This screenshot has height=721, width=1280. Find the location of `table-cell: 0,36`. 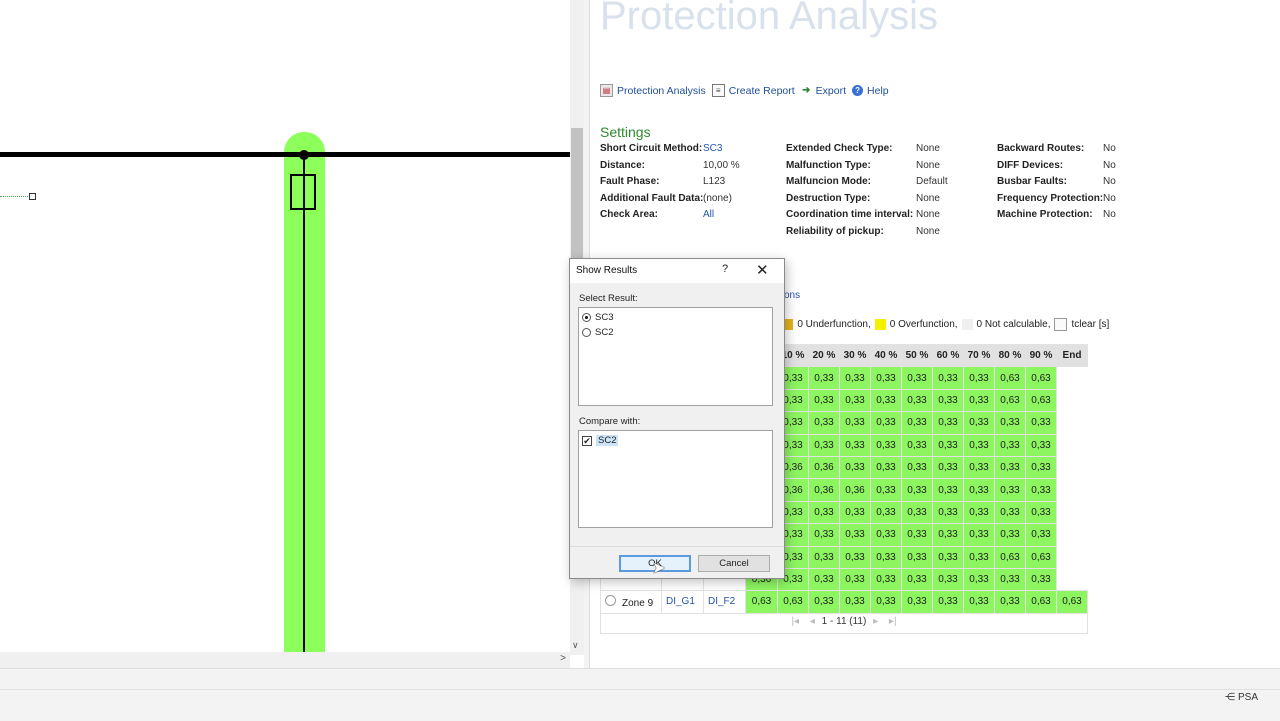

table-cell: 0,36 is located at coordinates (855, 490).